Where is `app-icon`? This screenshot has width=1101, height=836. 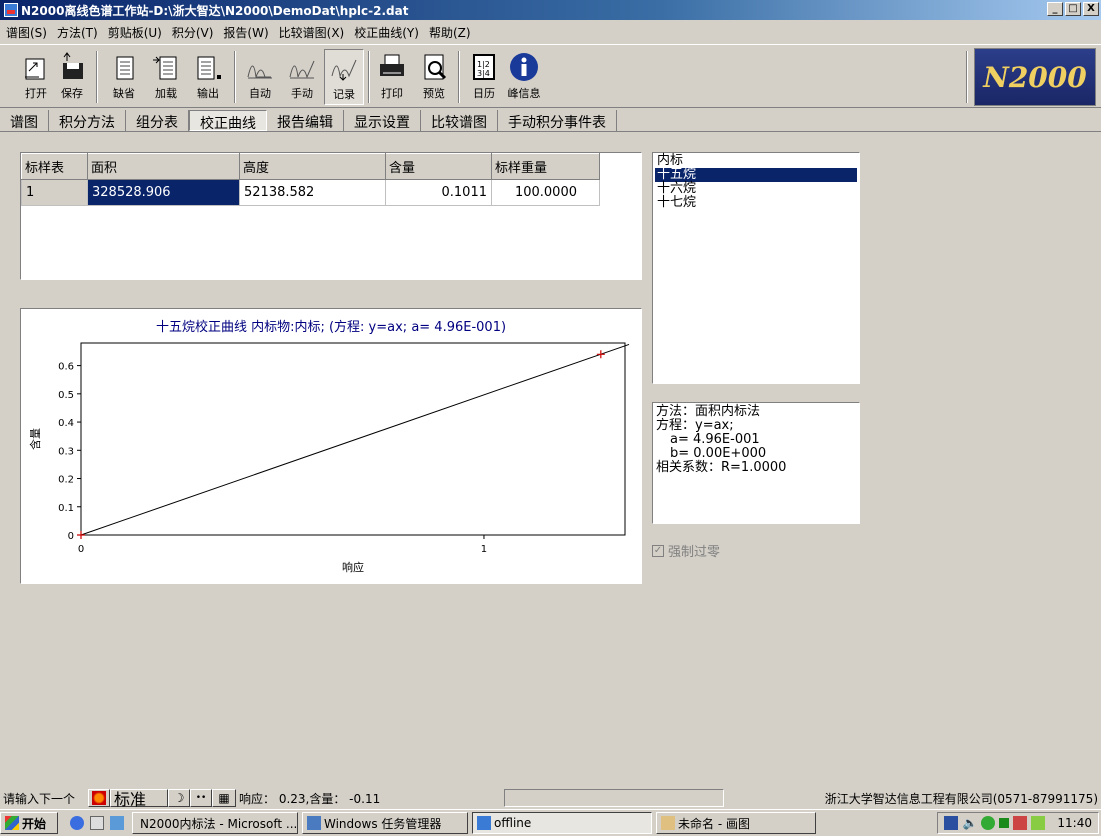 app-icon is located at coordinates (11, 10).